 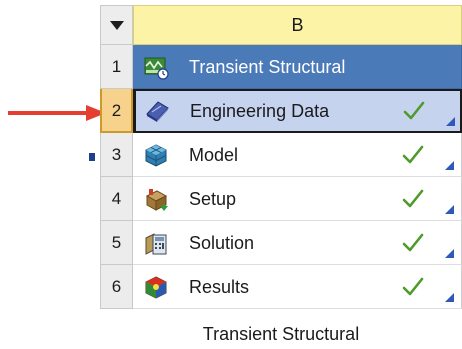 I want to click on results-icon, so click(x=156, y=287).